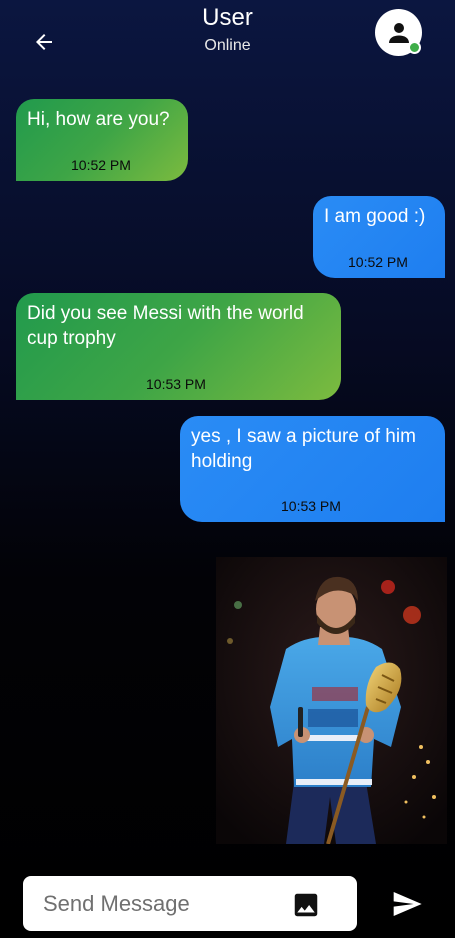 The height and width of the screenshot is (938, 455). Describe the element at coordinates (102, 140) in the screenshot. I see `message-bubble-incoming: Hi, how are you? 10:52 PM` at that location.